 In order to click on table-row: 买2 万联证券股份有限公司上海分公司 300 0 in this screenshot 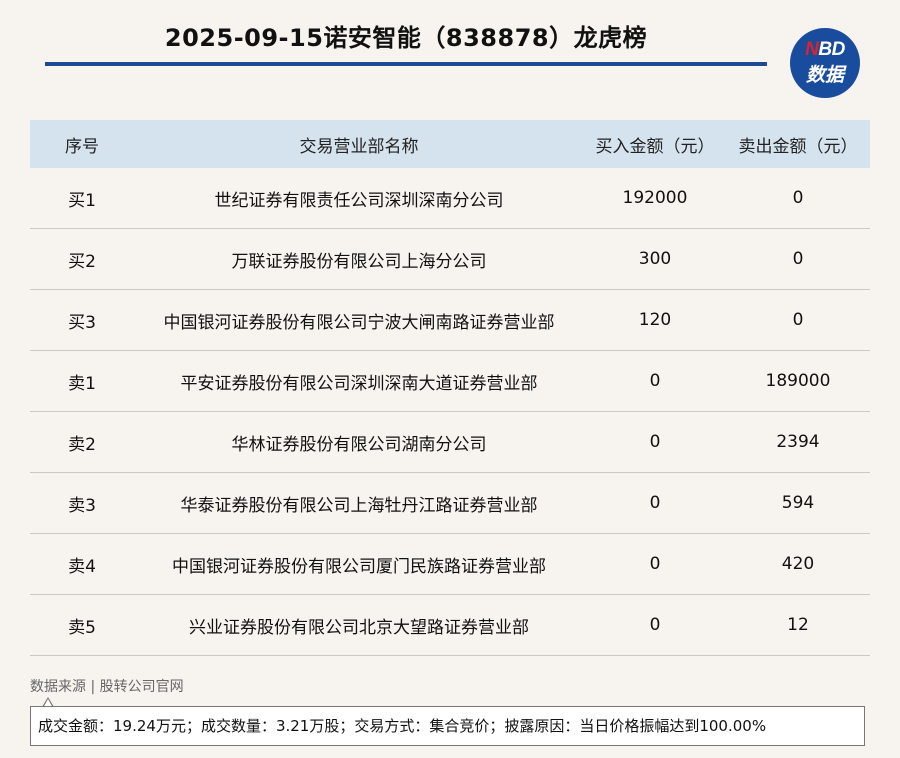, I will do `click(450, 259)`.